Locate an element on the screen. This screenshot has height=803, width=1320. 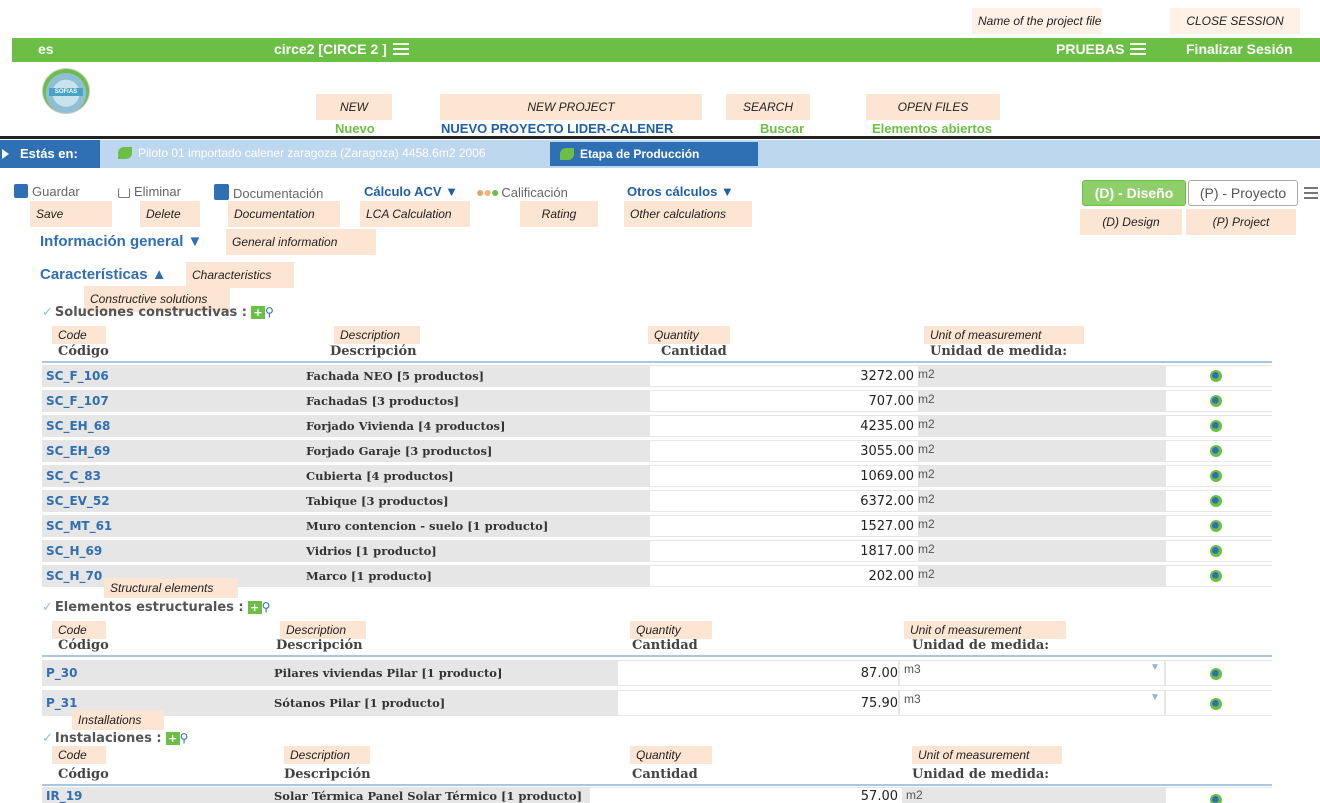
row-quantity: 75.90 is located at coordinates (879, 703).